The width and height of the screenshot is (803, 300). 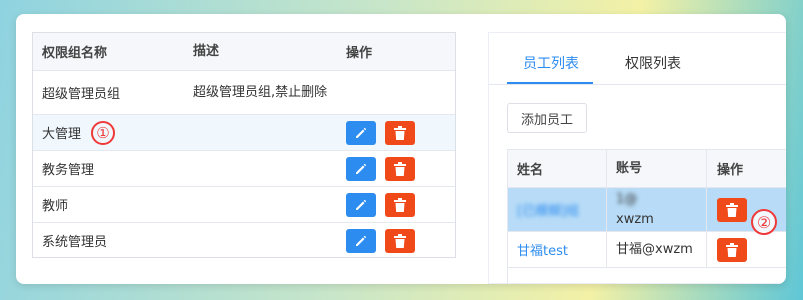 What do you see at coordinates (550, 83) in the screenshot?
I see `active-tab-indicator` at bounding box center [550, 83].